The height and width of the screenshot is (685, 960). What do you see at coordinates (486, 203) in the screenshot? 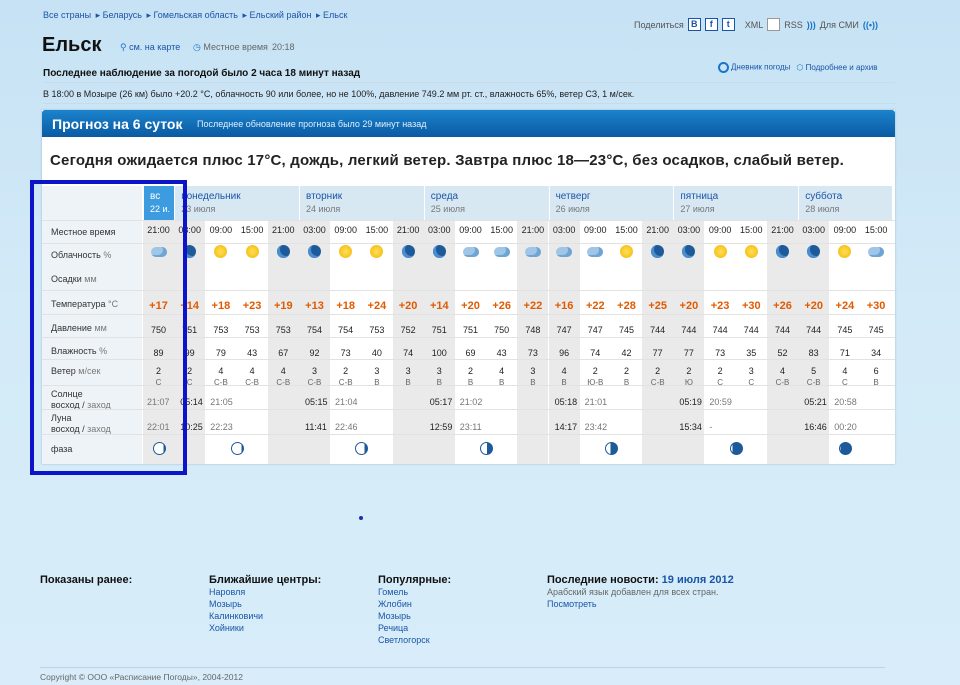
I see `day-header: среда 25 июля` at bounding box center [486, 203].